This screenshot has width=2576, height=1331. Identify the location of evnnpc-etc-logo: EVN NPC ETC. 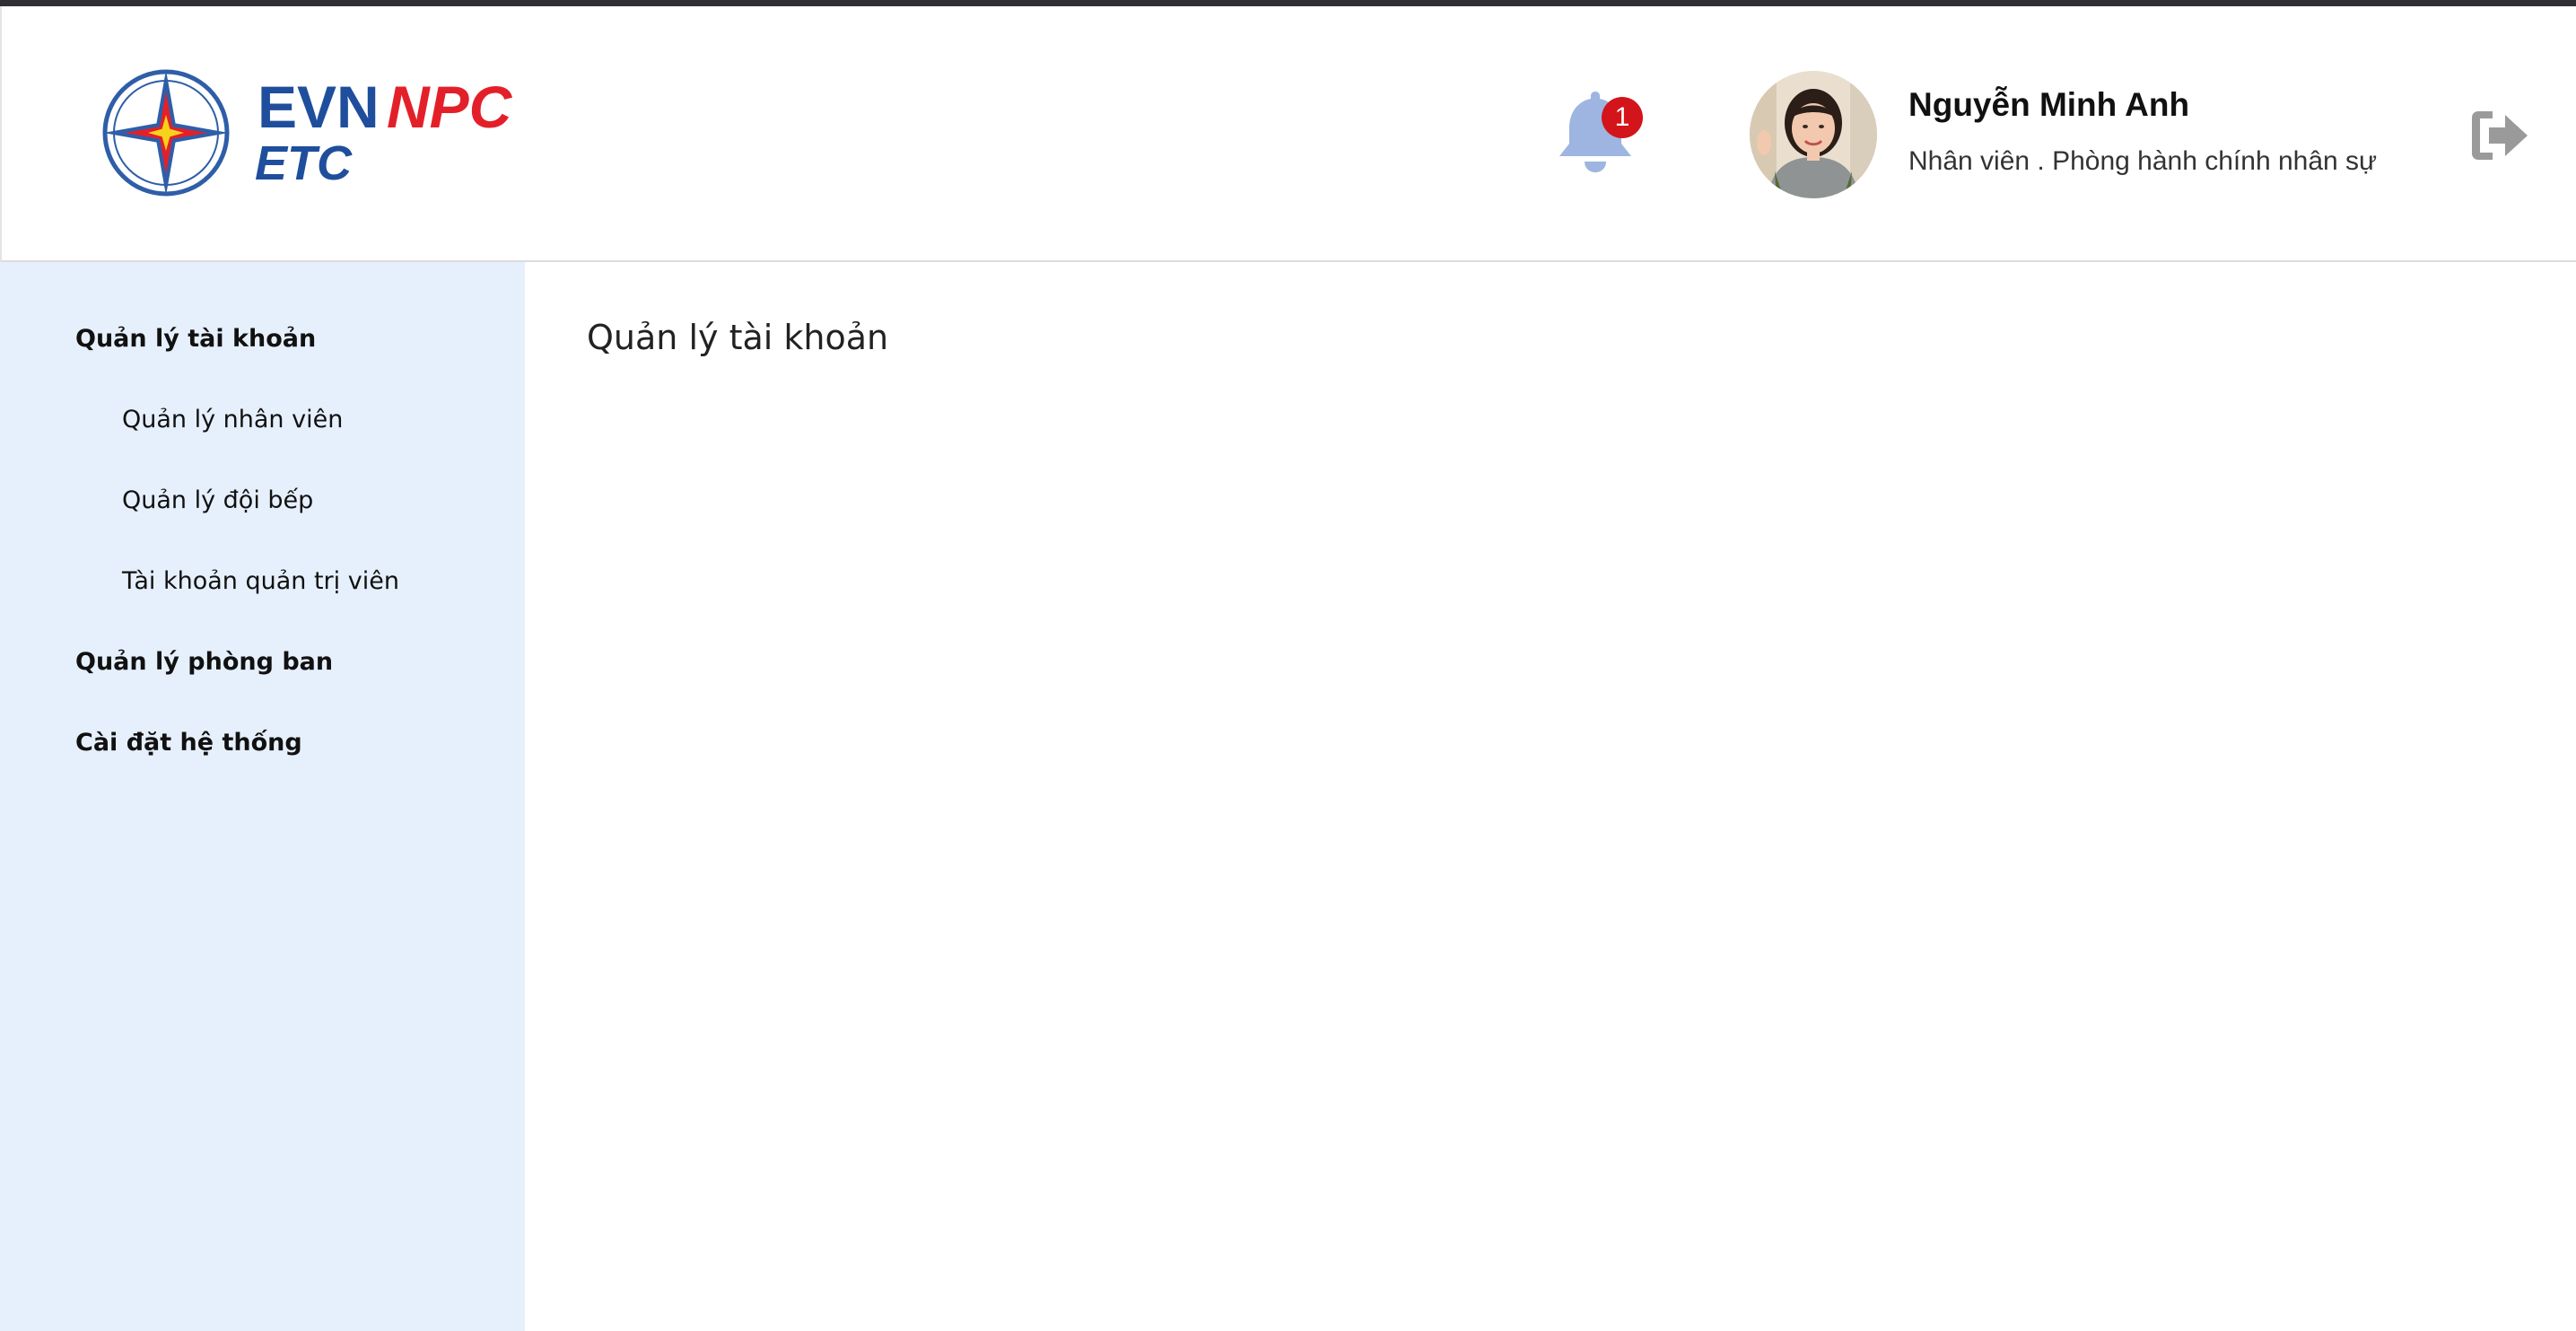
(316, 133).